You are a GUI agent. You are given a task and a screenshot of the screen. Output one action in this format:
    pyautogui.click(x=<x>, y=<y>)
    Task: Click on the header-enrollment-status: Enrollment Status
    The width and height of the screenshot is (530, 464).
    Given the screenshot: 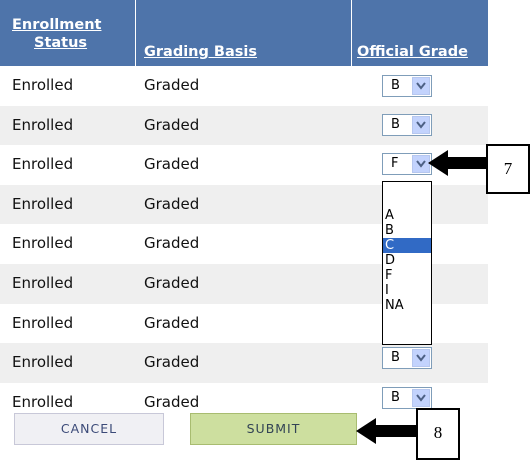 What is the action you would take?
    pyautogui.click(x=68, y=33)
    